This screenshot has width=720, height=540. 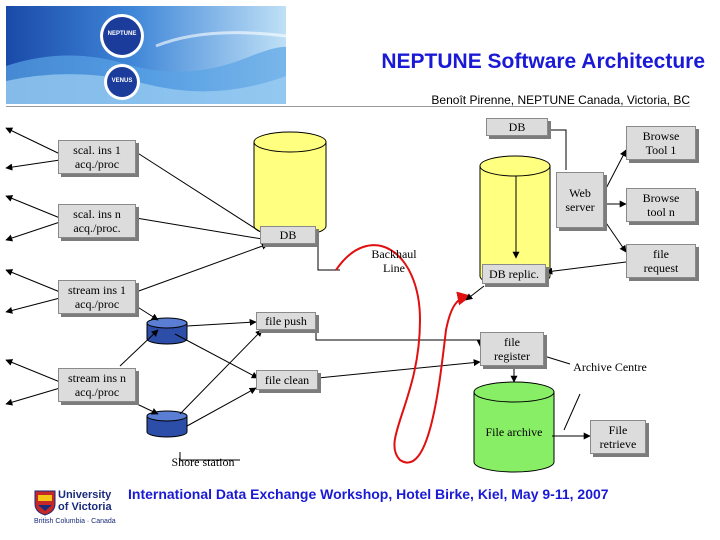 I want to click on db-replic-box: DB replic., so click(x=514, y=274).